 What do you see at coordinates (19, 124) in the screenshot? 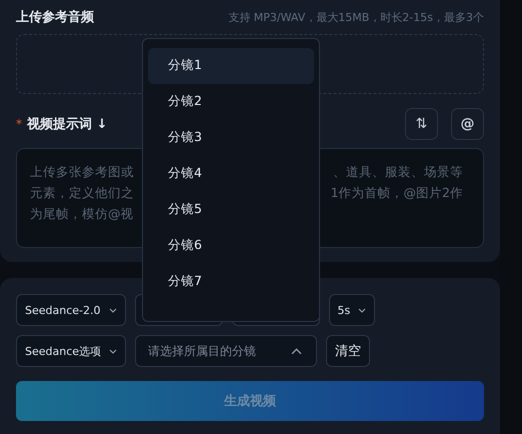
I see `required-mark: *` at bounding box center [19, 124].